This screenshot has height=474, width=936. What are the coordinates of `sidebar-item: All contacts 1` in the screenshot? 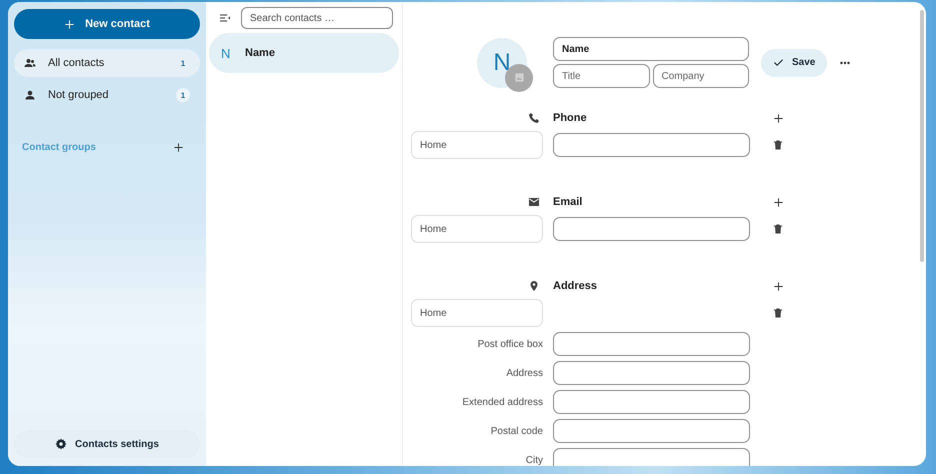 It's located at (107, 63).